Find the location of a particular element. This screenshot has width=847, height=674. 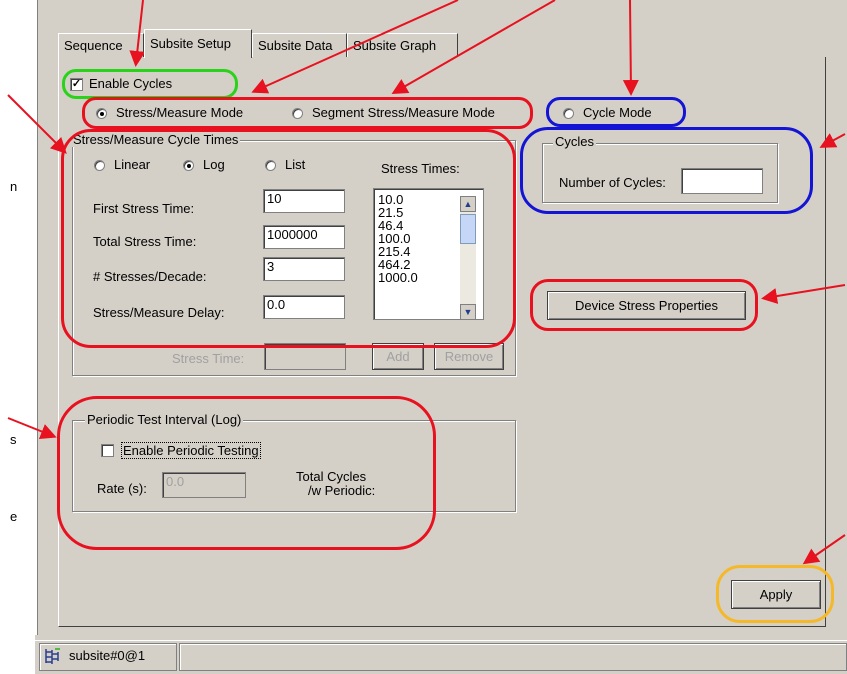

cycles-title: Cycles is located at coordinates (575, 141).